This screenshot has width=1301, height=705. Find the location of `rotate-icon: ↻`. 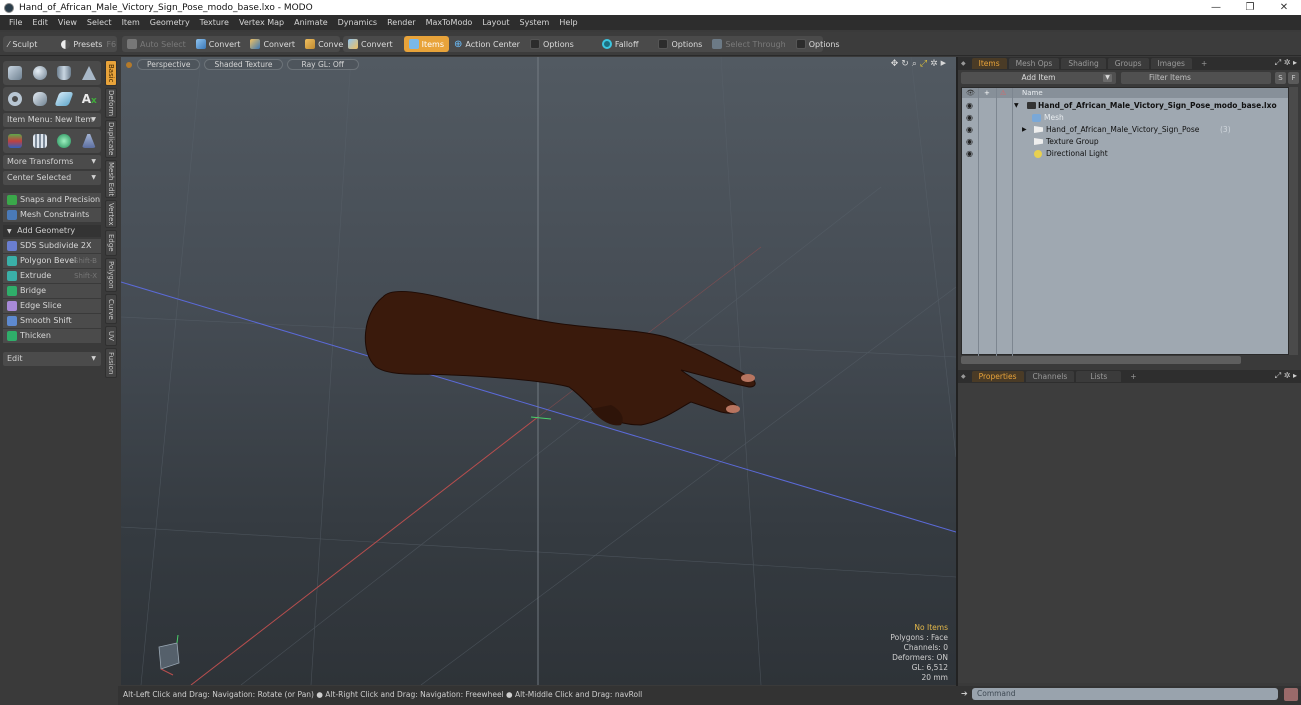

rotate-icon: ↻ is located at coordinates (905, 64).